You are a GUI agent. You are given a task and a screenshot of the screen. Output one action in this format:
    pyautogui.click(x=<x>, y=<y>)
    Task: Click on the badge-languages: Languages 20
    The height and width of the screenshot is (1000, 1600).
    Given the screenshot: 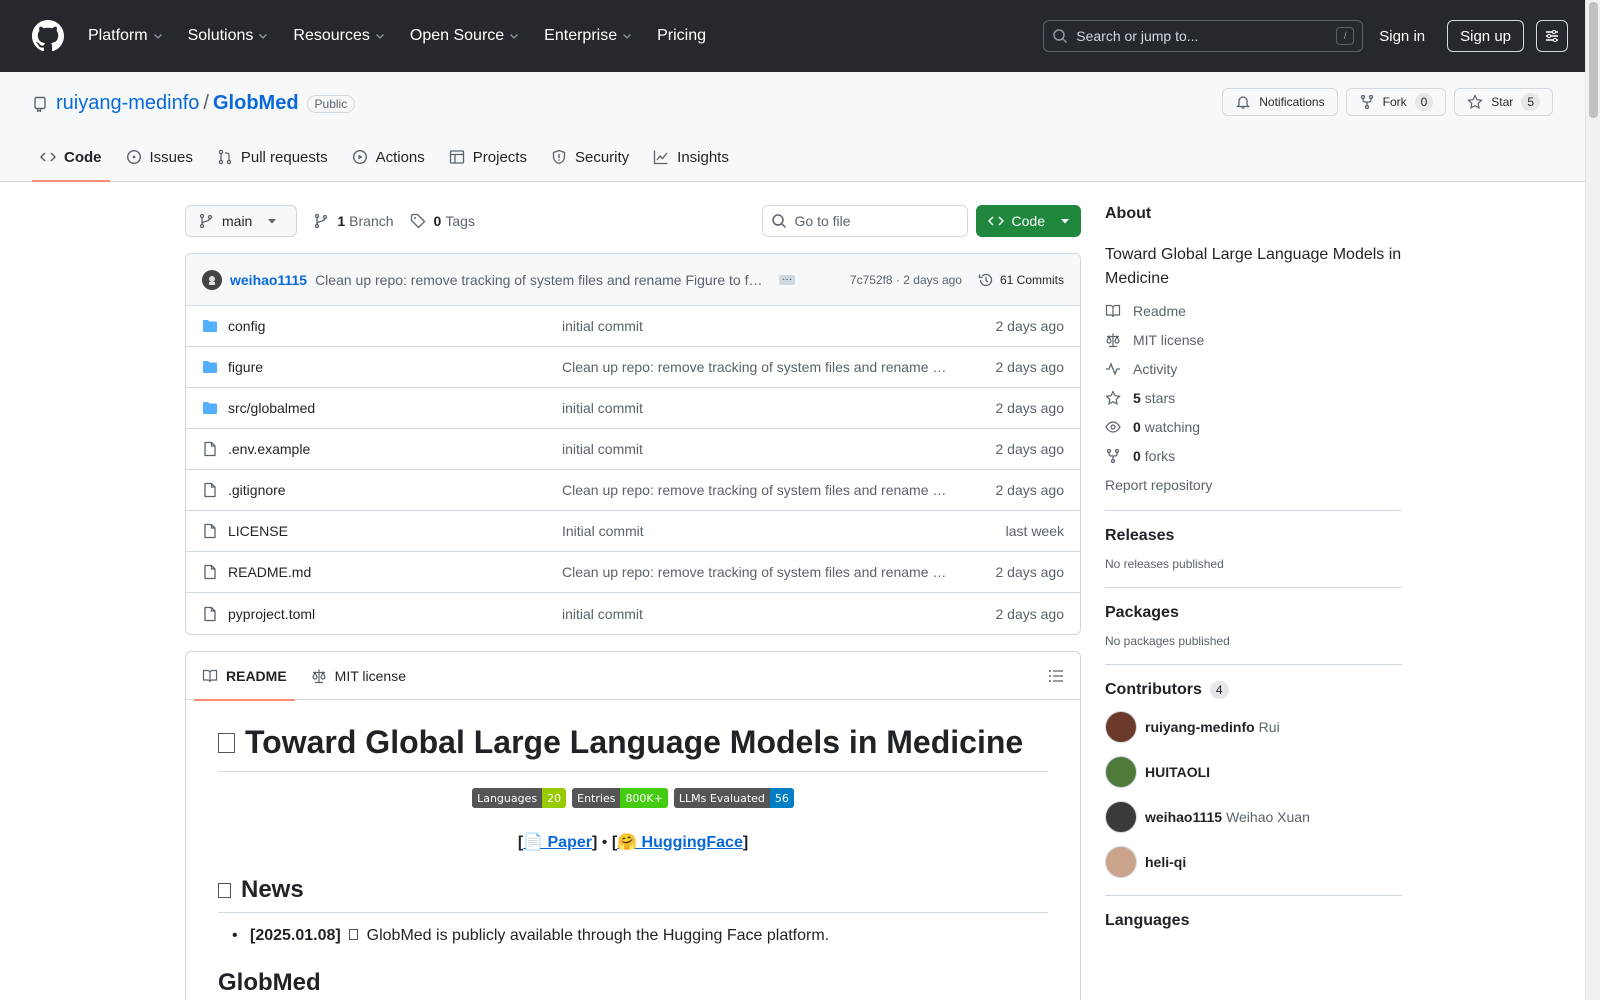 What is the action you would take?
    pyautogui.click(x=519, y=798)
    